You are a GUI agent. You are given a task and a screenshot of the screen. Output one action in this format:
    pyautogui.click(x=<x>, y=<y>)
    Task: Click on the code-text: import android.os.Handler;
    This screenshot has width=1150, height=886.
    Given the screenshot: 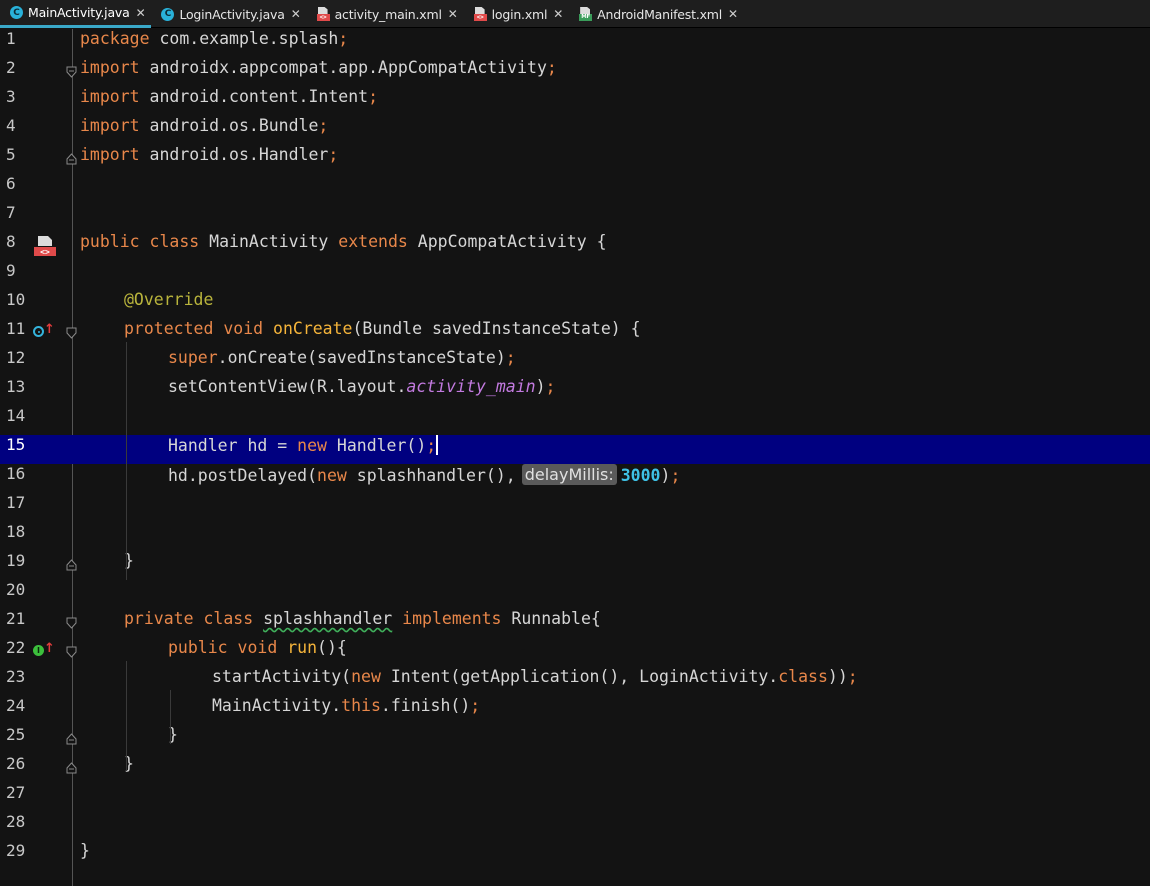 What is the action you would take?
    pyautogui.click(x=209, y=154)
    